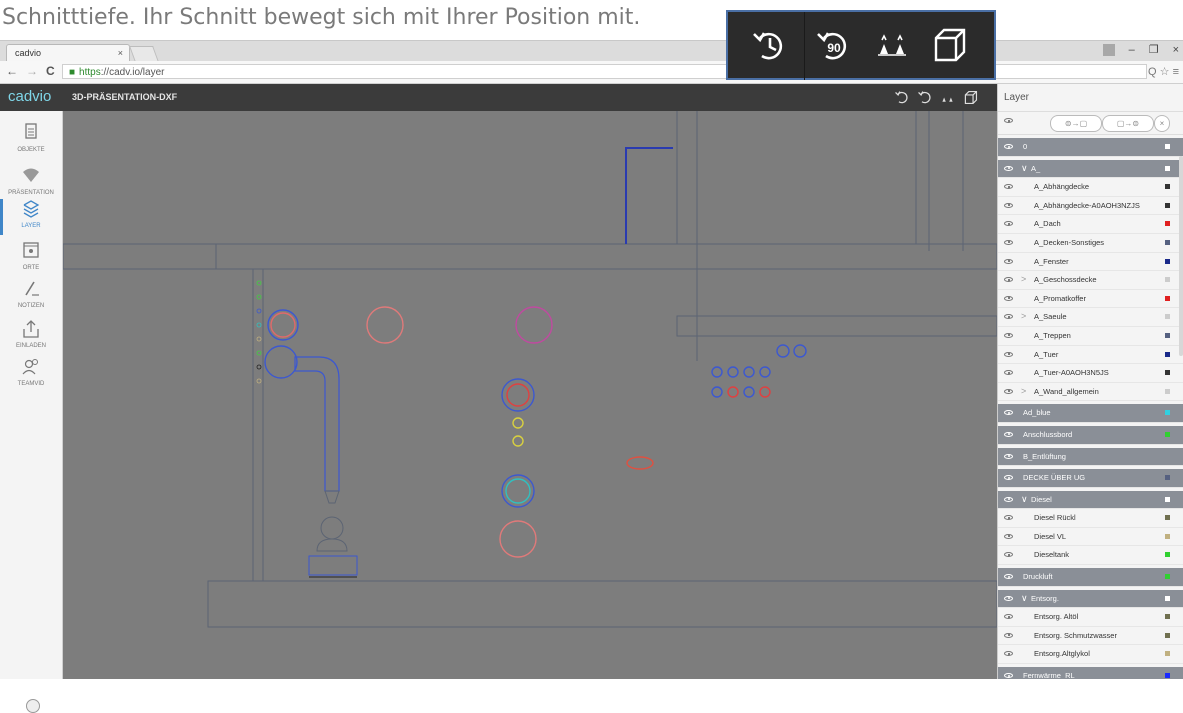 Image resolution: width=1183 pixels, height=713 pixels. I want to click on layer-row: Dieseltank, so click(1090, 556).